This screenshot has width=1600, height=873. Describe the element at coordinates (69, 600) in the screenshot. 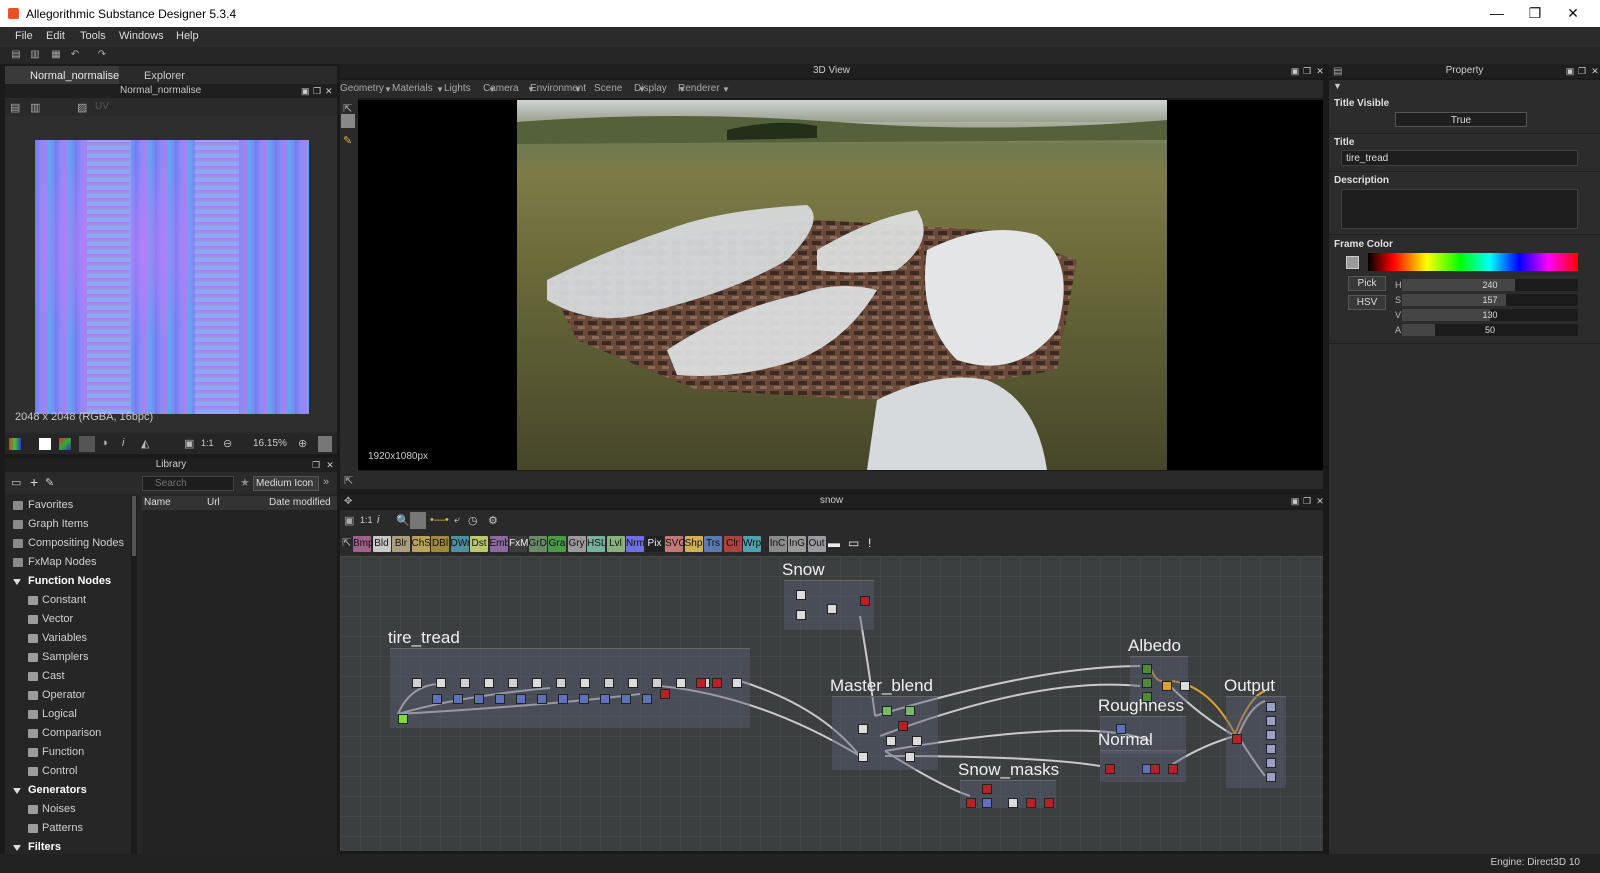

I see `library-item: Constant` at that location.